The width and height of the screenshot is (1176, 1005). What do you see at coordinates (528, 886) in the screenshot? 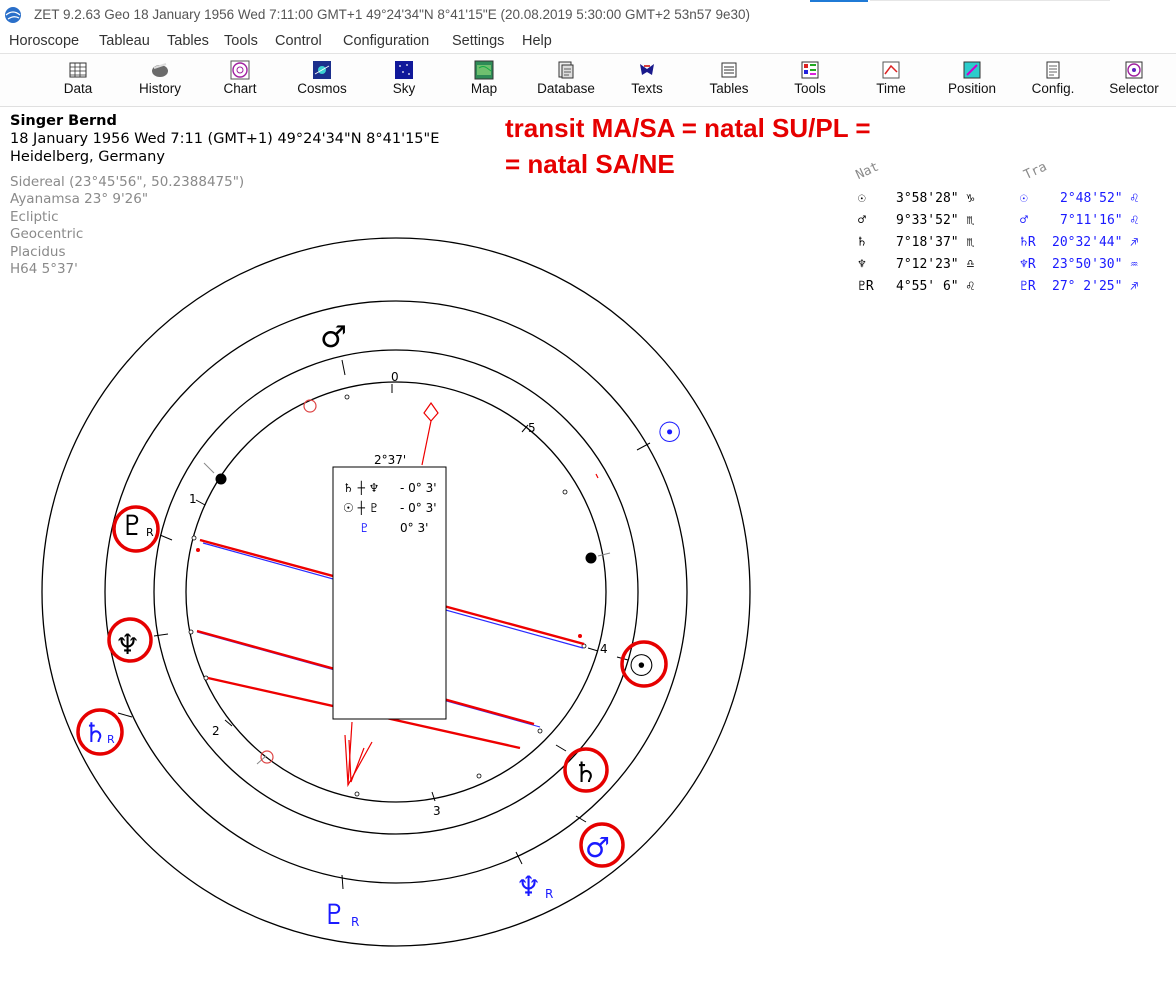
I see `transit-neptune-icon: ♆` at bounding box center [528, 886].